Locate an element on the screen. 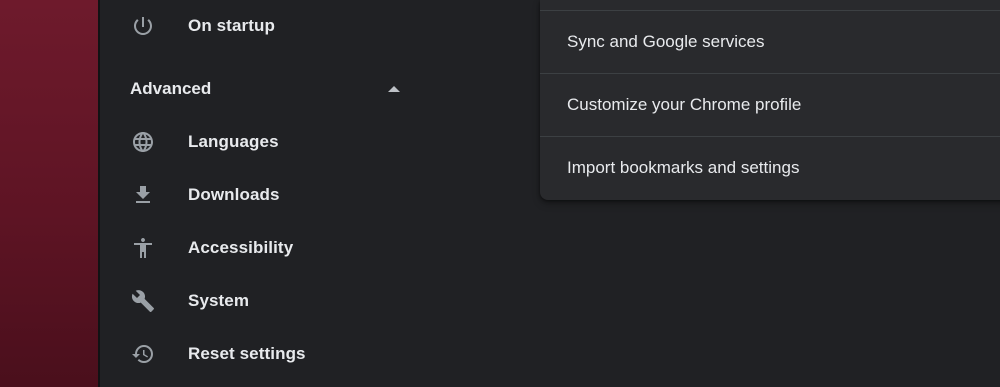  advanced-section-label: Advanced is located at coordinates (171, 88).